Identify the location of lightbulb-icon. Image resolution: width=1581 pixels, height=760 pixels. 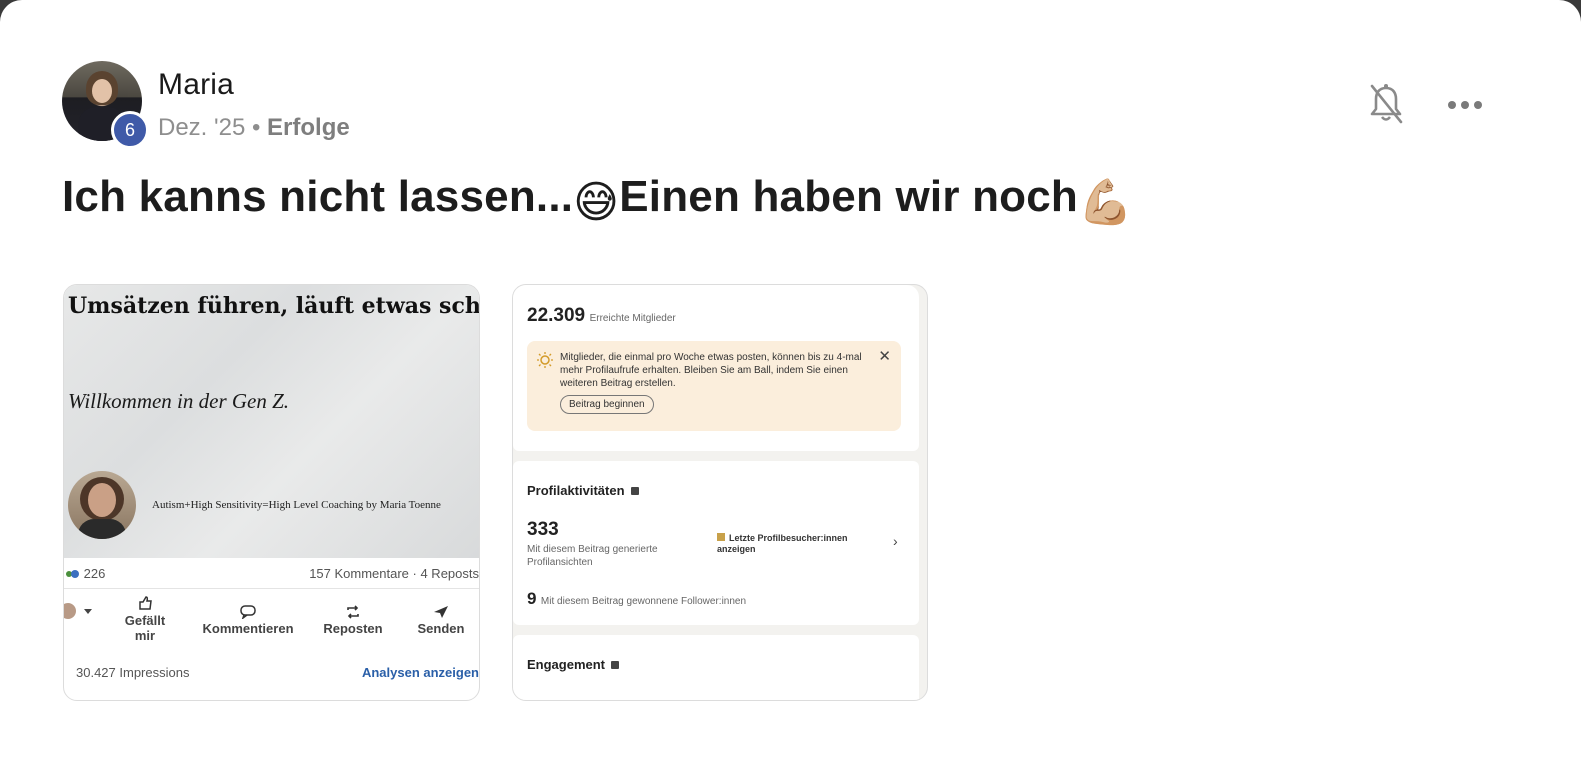
(545, 360).